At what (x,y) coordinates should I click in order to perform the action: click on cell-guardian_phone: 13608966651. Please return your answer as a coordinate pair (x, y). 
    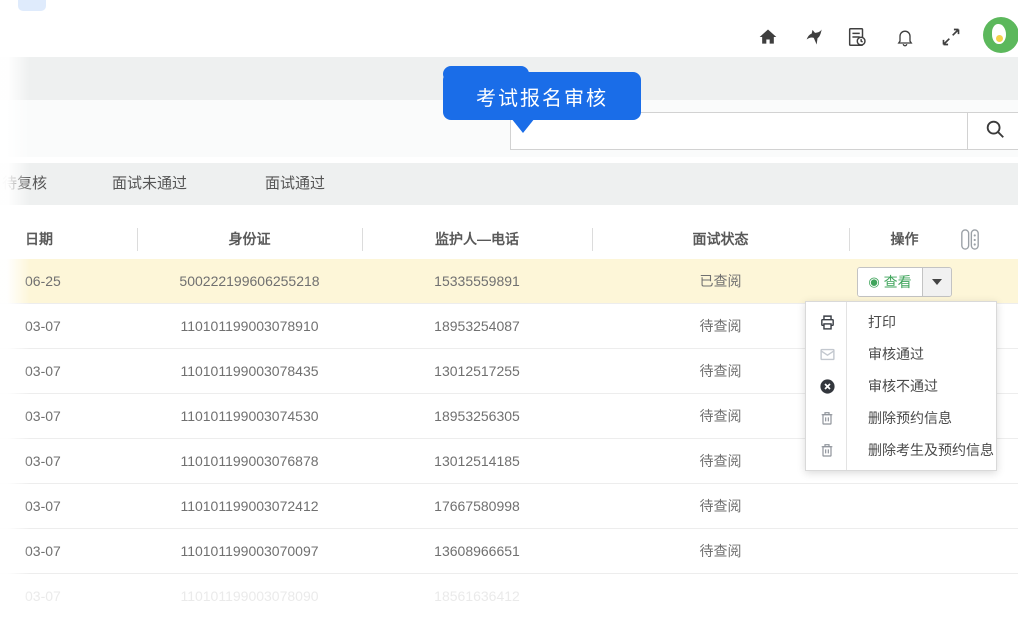
    Looking at the image, I should click on (477, 551).